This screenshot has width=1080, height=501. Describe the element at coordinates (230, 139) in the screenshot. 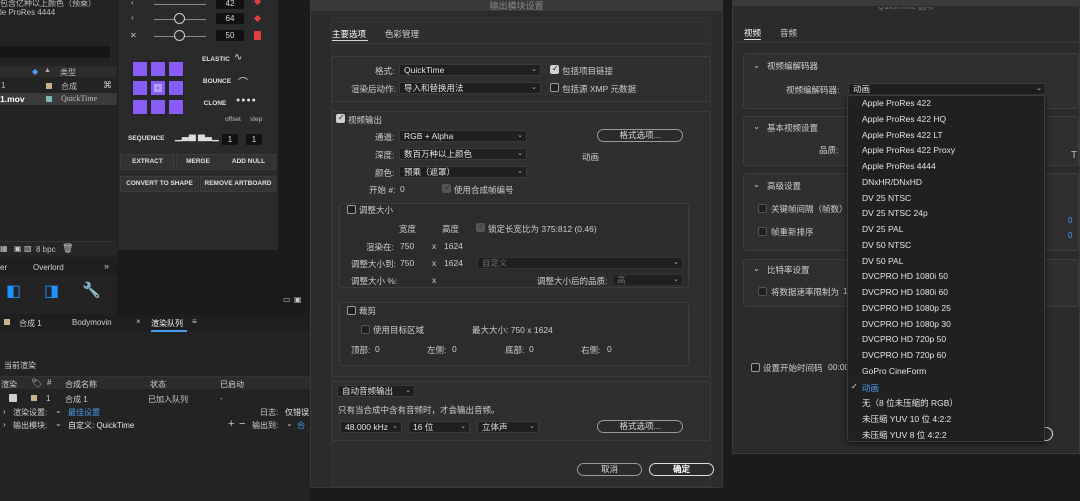

I see `offset-field: 1` at that location.